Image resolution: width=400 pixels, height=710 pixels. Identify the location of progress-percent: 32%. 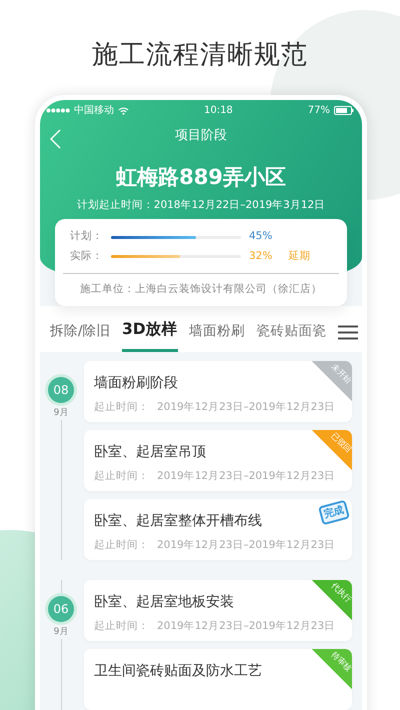
(260, 256).